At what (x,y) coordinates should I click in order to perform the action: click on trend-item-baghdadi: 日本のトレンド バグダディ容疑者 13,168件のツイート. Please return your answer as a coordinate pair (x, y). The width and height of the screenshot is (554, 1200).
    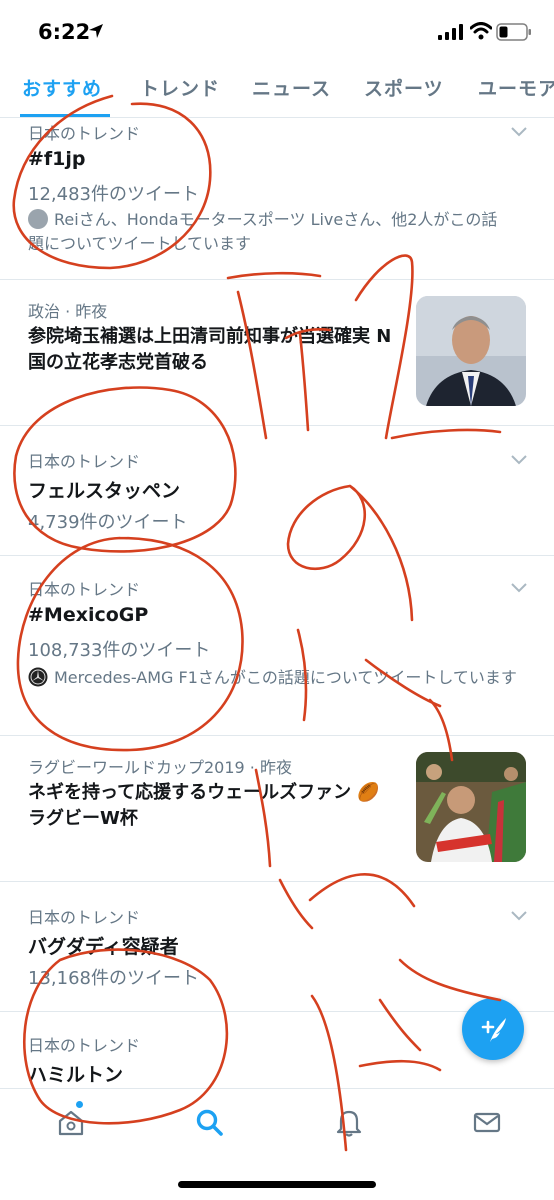
    Looking at the image, I should click on (277, 947).